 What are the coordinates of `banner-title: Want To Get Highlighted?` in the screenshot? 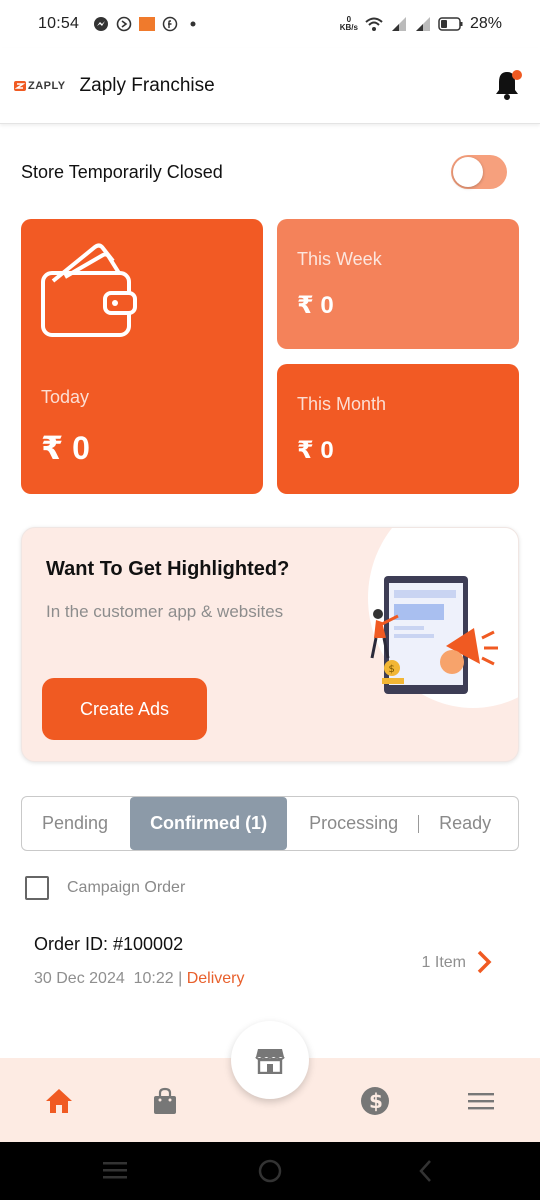 It's located at (168, 569).